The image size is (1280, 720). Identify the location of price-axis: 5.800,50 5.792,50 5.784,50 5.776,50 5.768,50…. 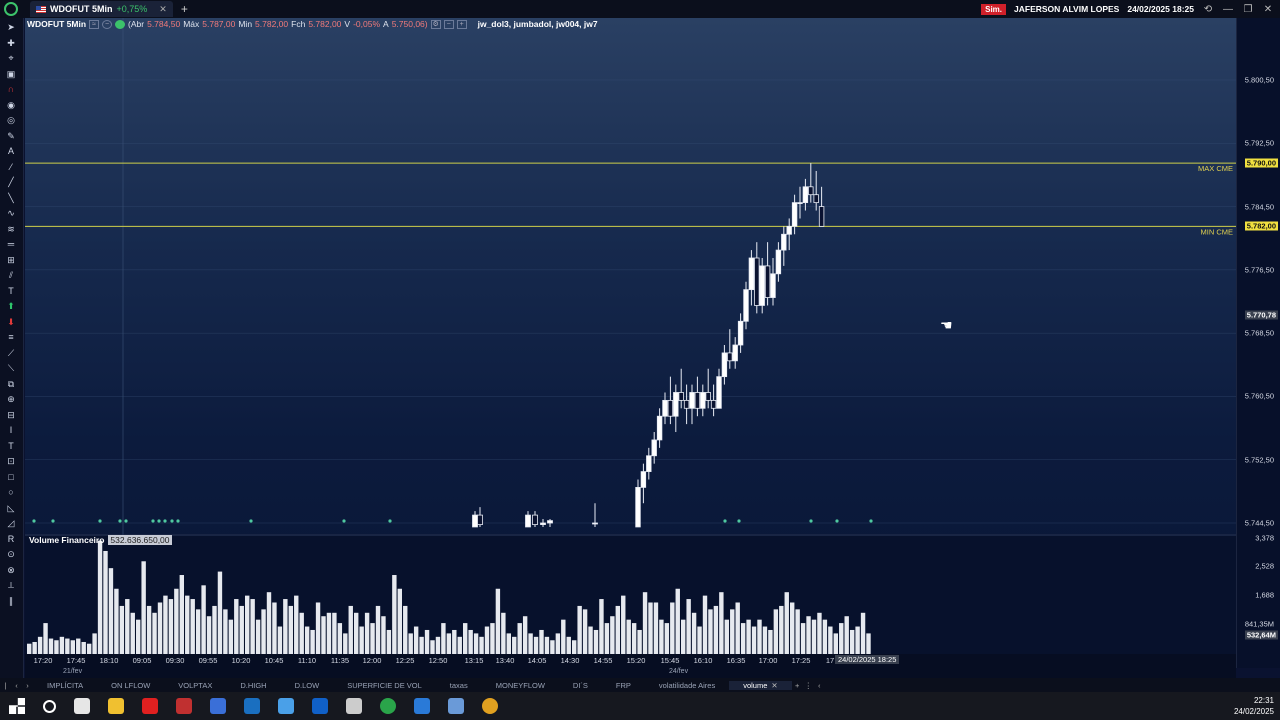
(1258, 343).